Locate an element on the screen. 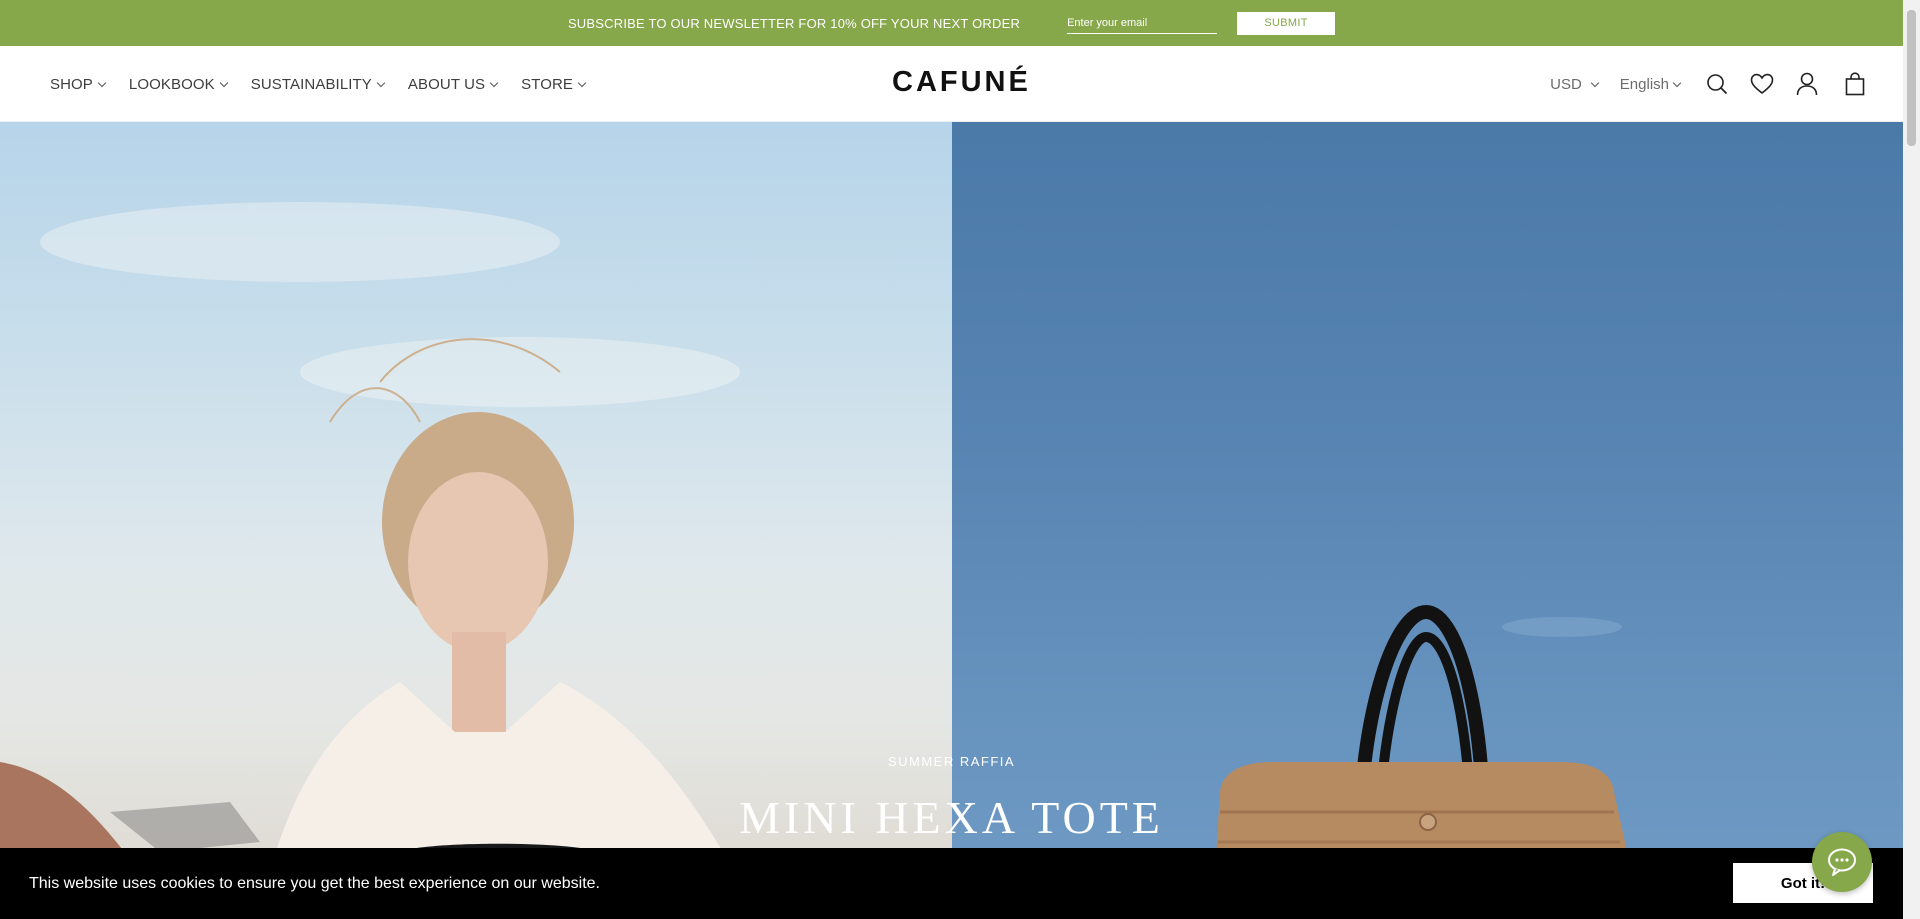  nav-item-label: STORE is located at coordinates (547, 84).